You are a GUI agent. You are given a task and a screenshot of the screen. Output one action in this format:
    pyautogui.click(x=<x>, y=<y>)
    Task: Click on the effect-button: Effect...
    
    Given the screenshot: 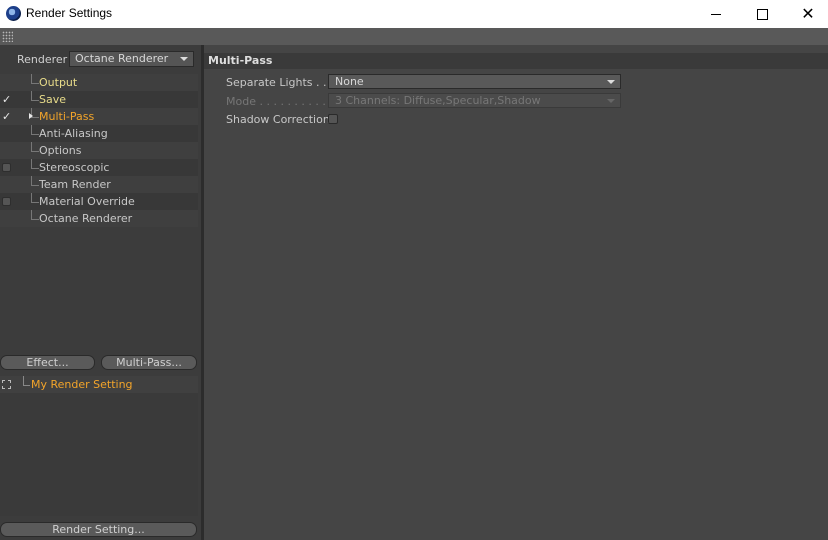 What is the action you would take?
    pyautogui.click(x=47, y=362)
    